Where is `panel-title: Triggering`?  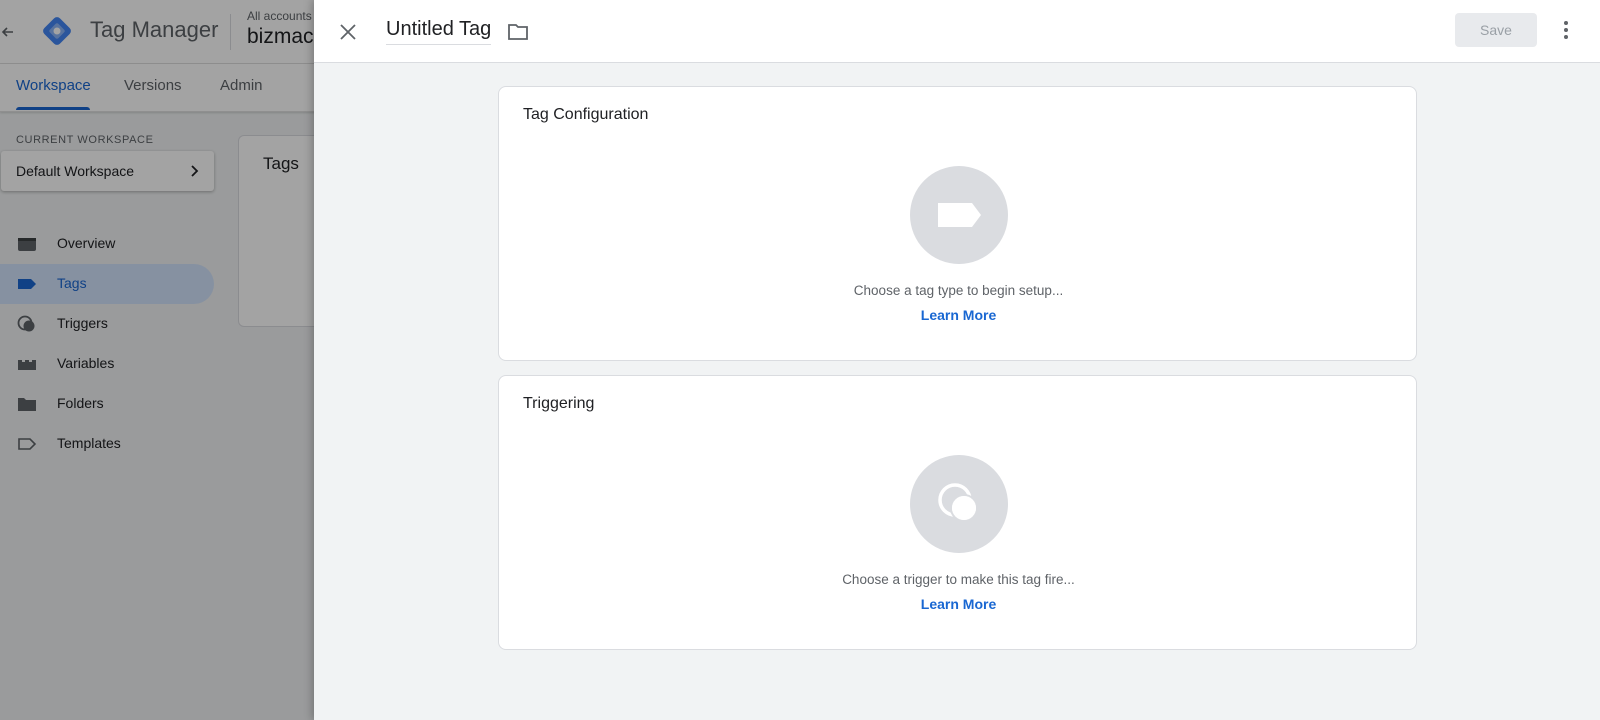
panel-title: Triggering is located at coordinates (559, 403).